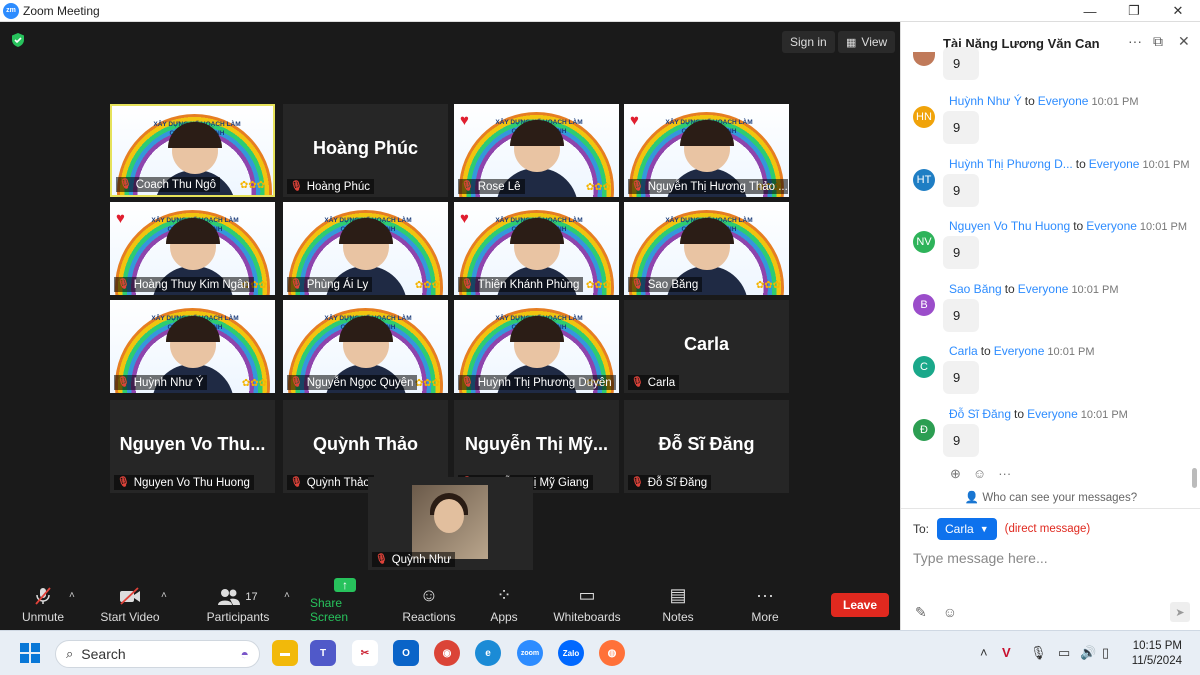 The image size is (1200, 675). Describe the element at coordinates (1088, 653) in the screenshot. I see `volume-icon: 🔊` at that location.